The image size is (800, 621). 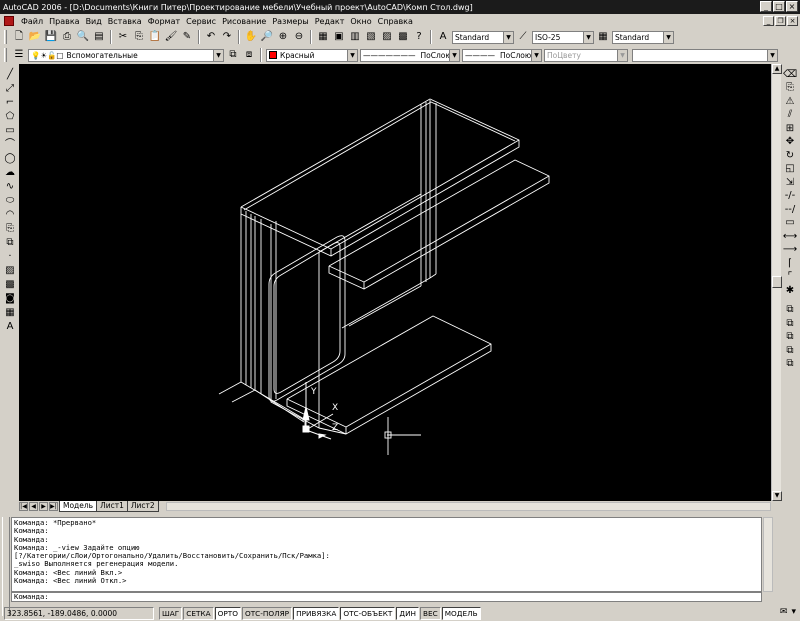 I want to click on design-center-icon: ▣, so click(x=339, y=37).